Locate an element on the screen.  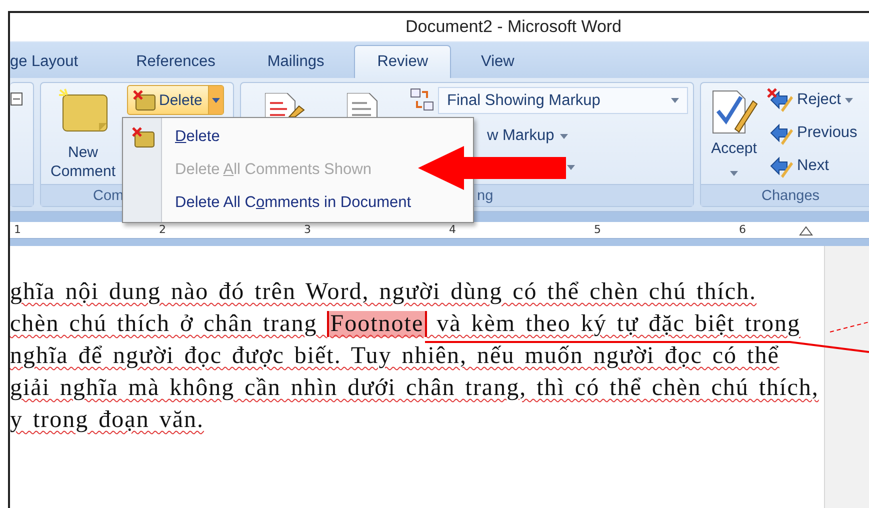
reject-icon is located at coordinates (780, 100).